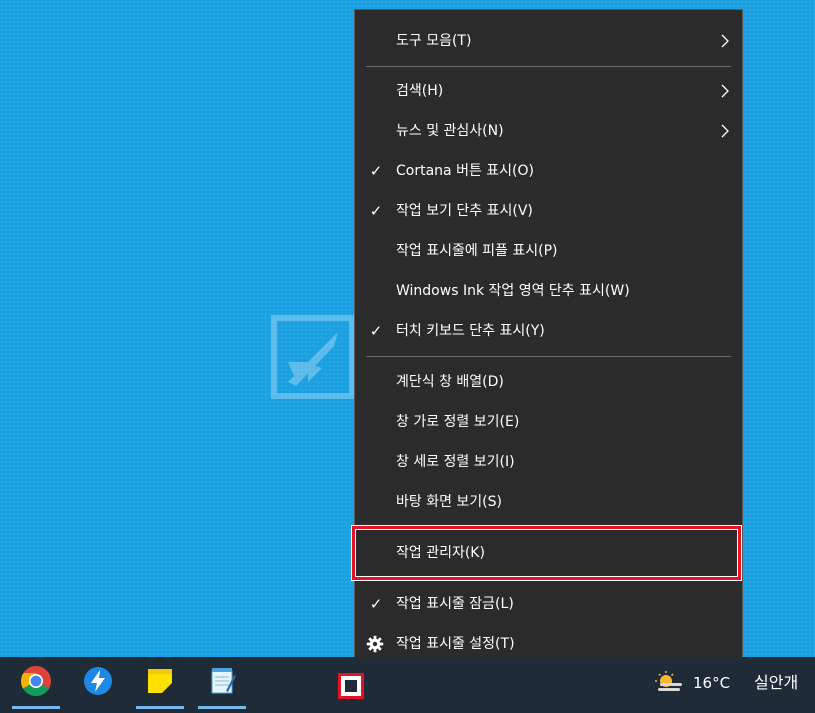 The image size is (815, 713). I want to click on notepad-icon, so click(223, 681).